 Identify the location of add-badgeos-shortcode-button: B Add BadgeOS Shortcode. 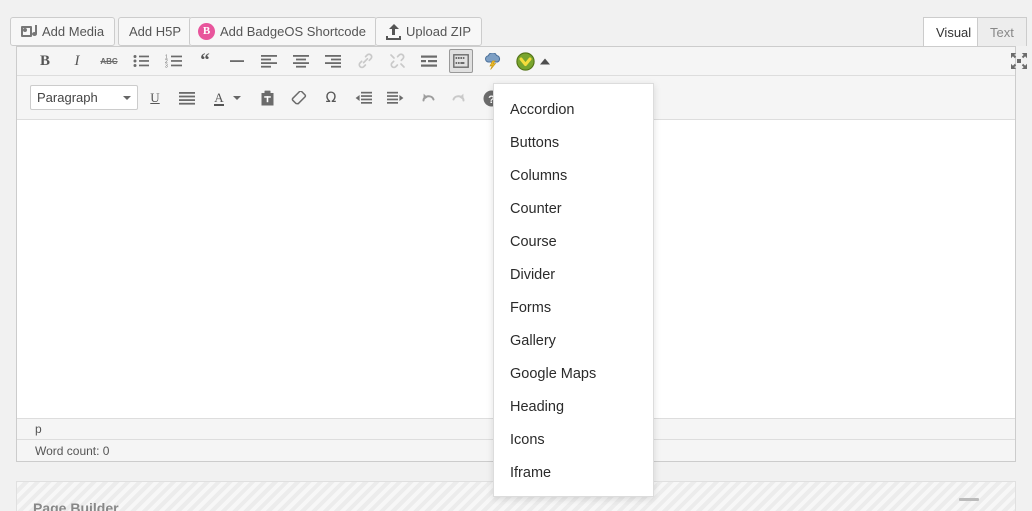
(283, 31).